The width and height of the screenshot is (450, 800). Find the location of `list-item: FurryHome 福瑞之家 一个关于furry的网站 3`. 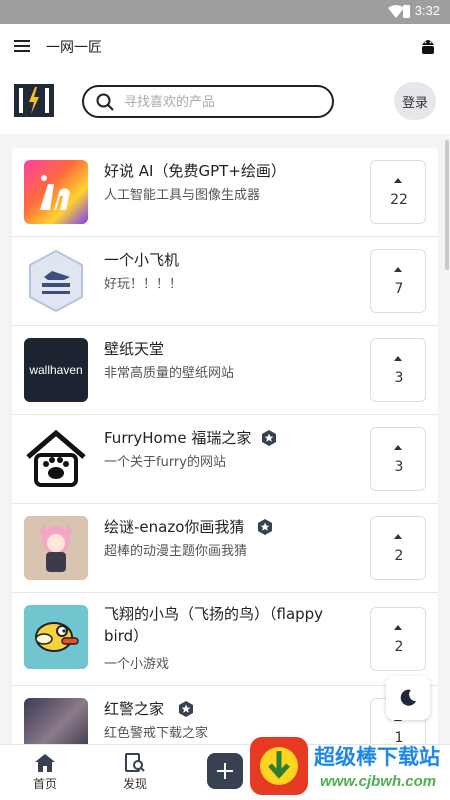

list-item: FurryHome 福瑞之家 一个关于furry的网站 3 is located at coordinates (225, 459).